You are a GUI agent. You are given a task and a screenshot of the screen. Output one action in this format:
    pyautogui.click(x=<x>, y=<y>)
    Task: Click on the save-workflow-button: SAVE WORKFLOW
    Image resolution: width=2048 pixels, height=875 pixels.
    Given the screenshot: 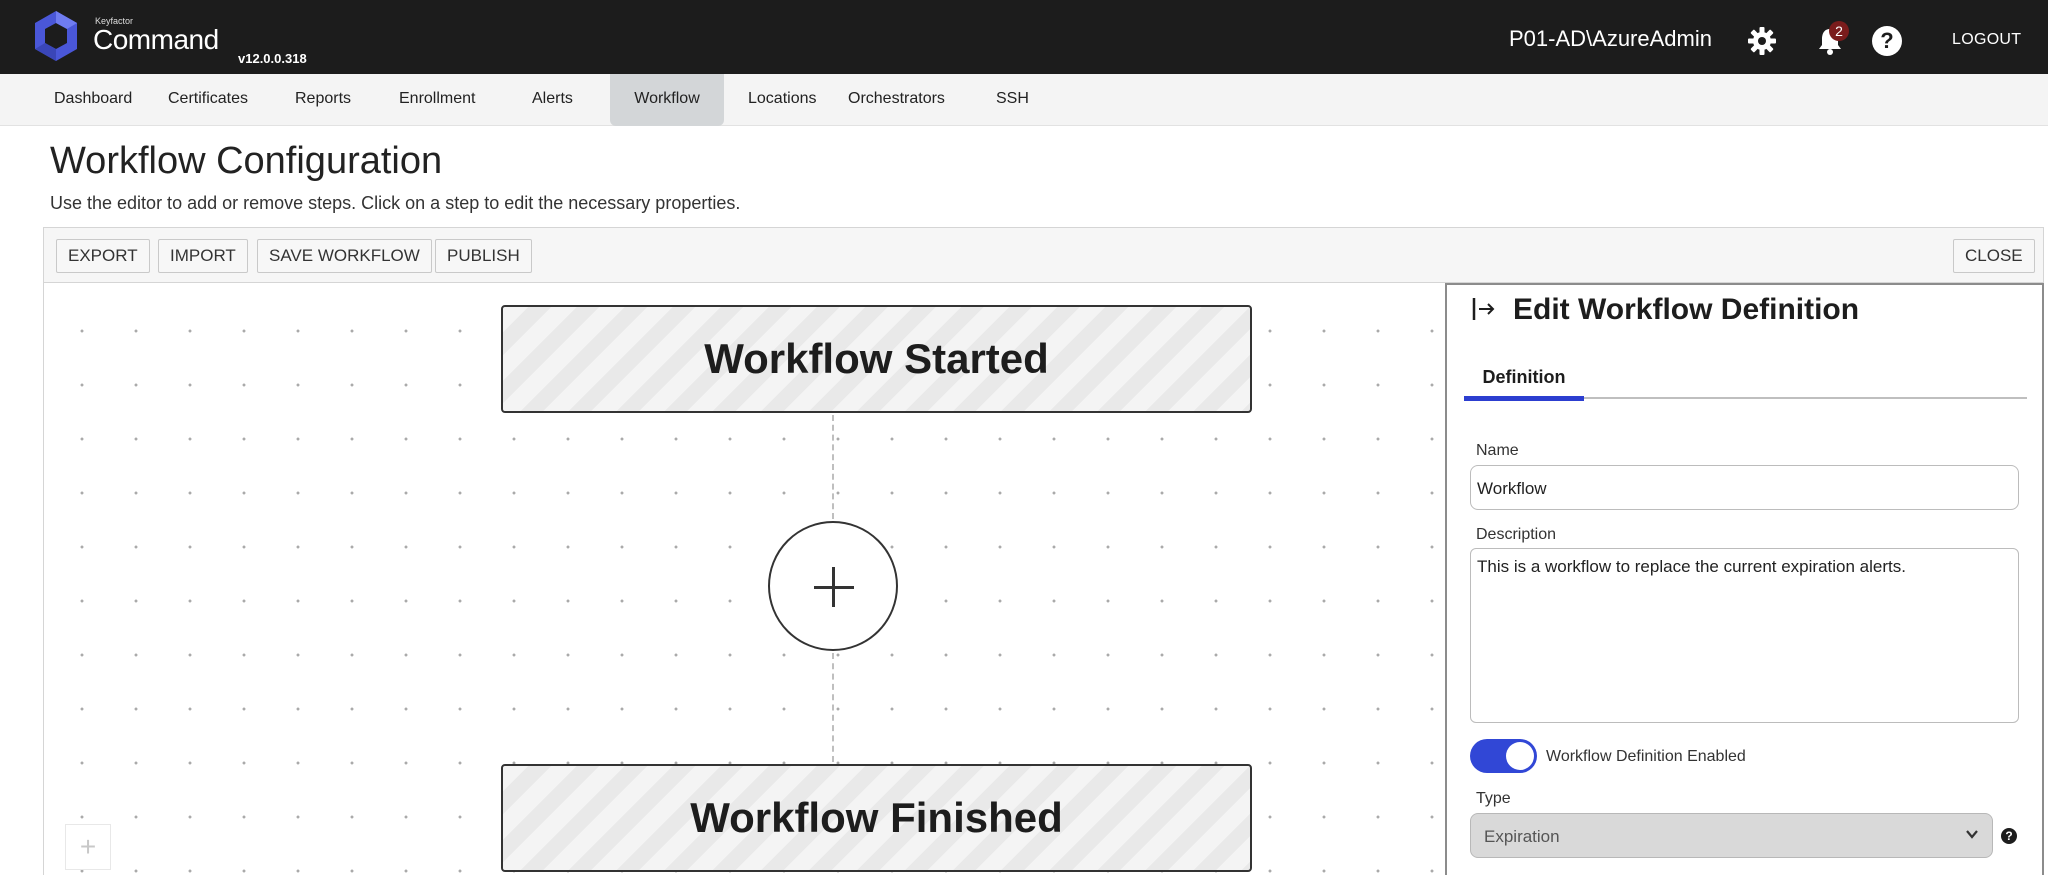 What is the action you would take?
    pyautogui.click(x=344, y=256)
    